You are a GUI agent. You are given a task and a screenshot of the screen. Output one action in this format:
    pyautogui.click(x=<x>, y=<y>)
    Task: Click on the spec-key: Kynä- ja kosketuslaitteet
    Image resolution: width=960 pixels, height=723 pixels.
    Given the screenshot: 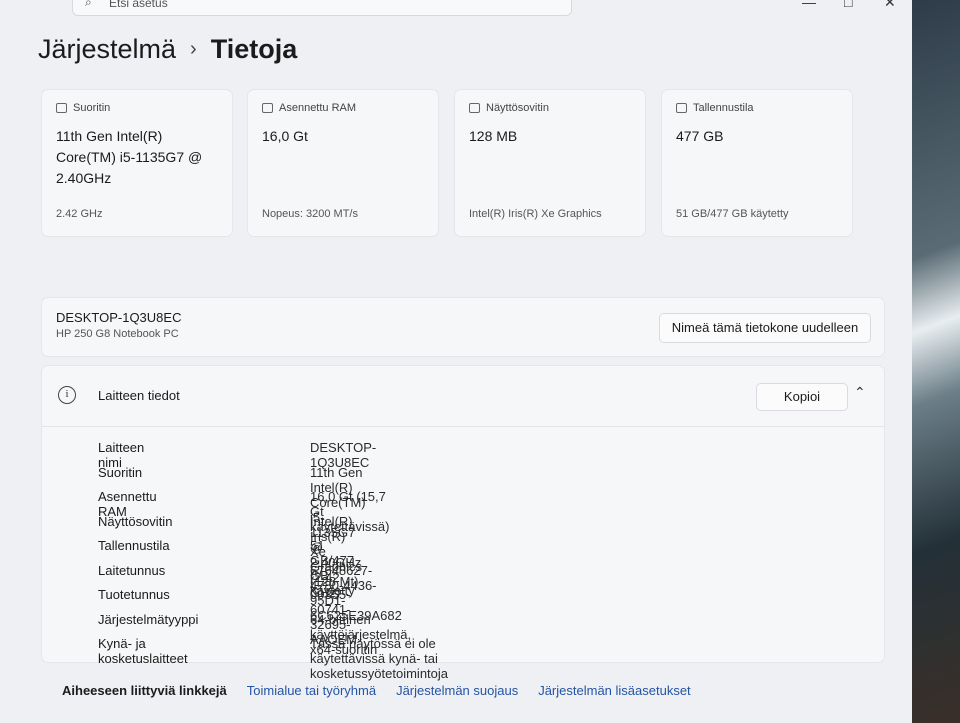 What is the action you would take?
    pyautogui.click(x=143, y=651)
    